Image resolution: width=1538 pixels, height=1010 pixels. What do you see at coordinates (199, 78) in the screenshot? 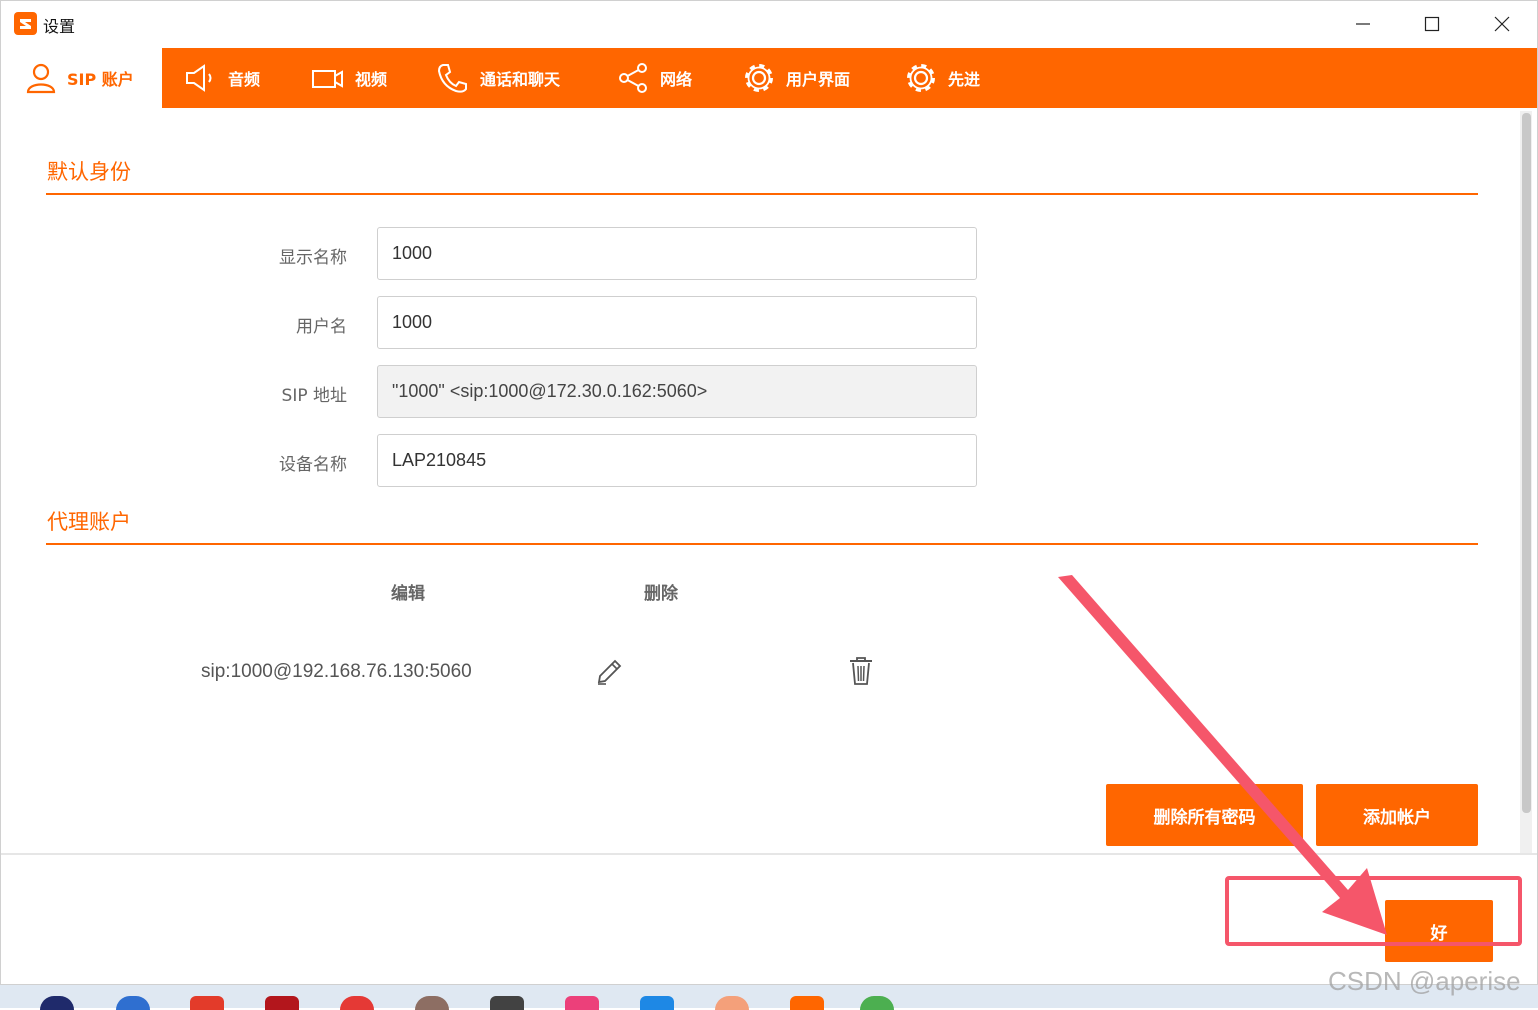
I see `speaker-icon` at bounding box center [199, 78].